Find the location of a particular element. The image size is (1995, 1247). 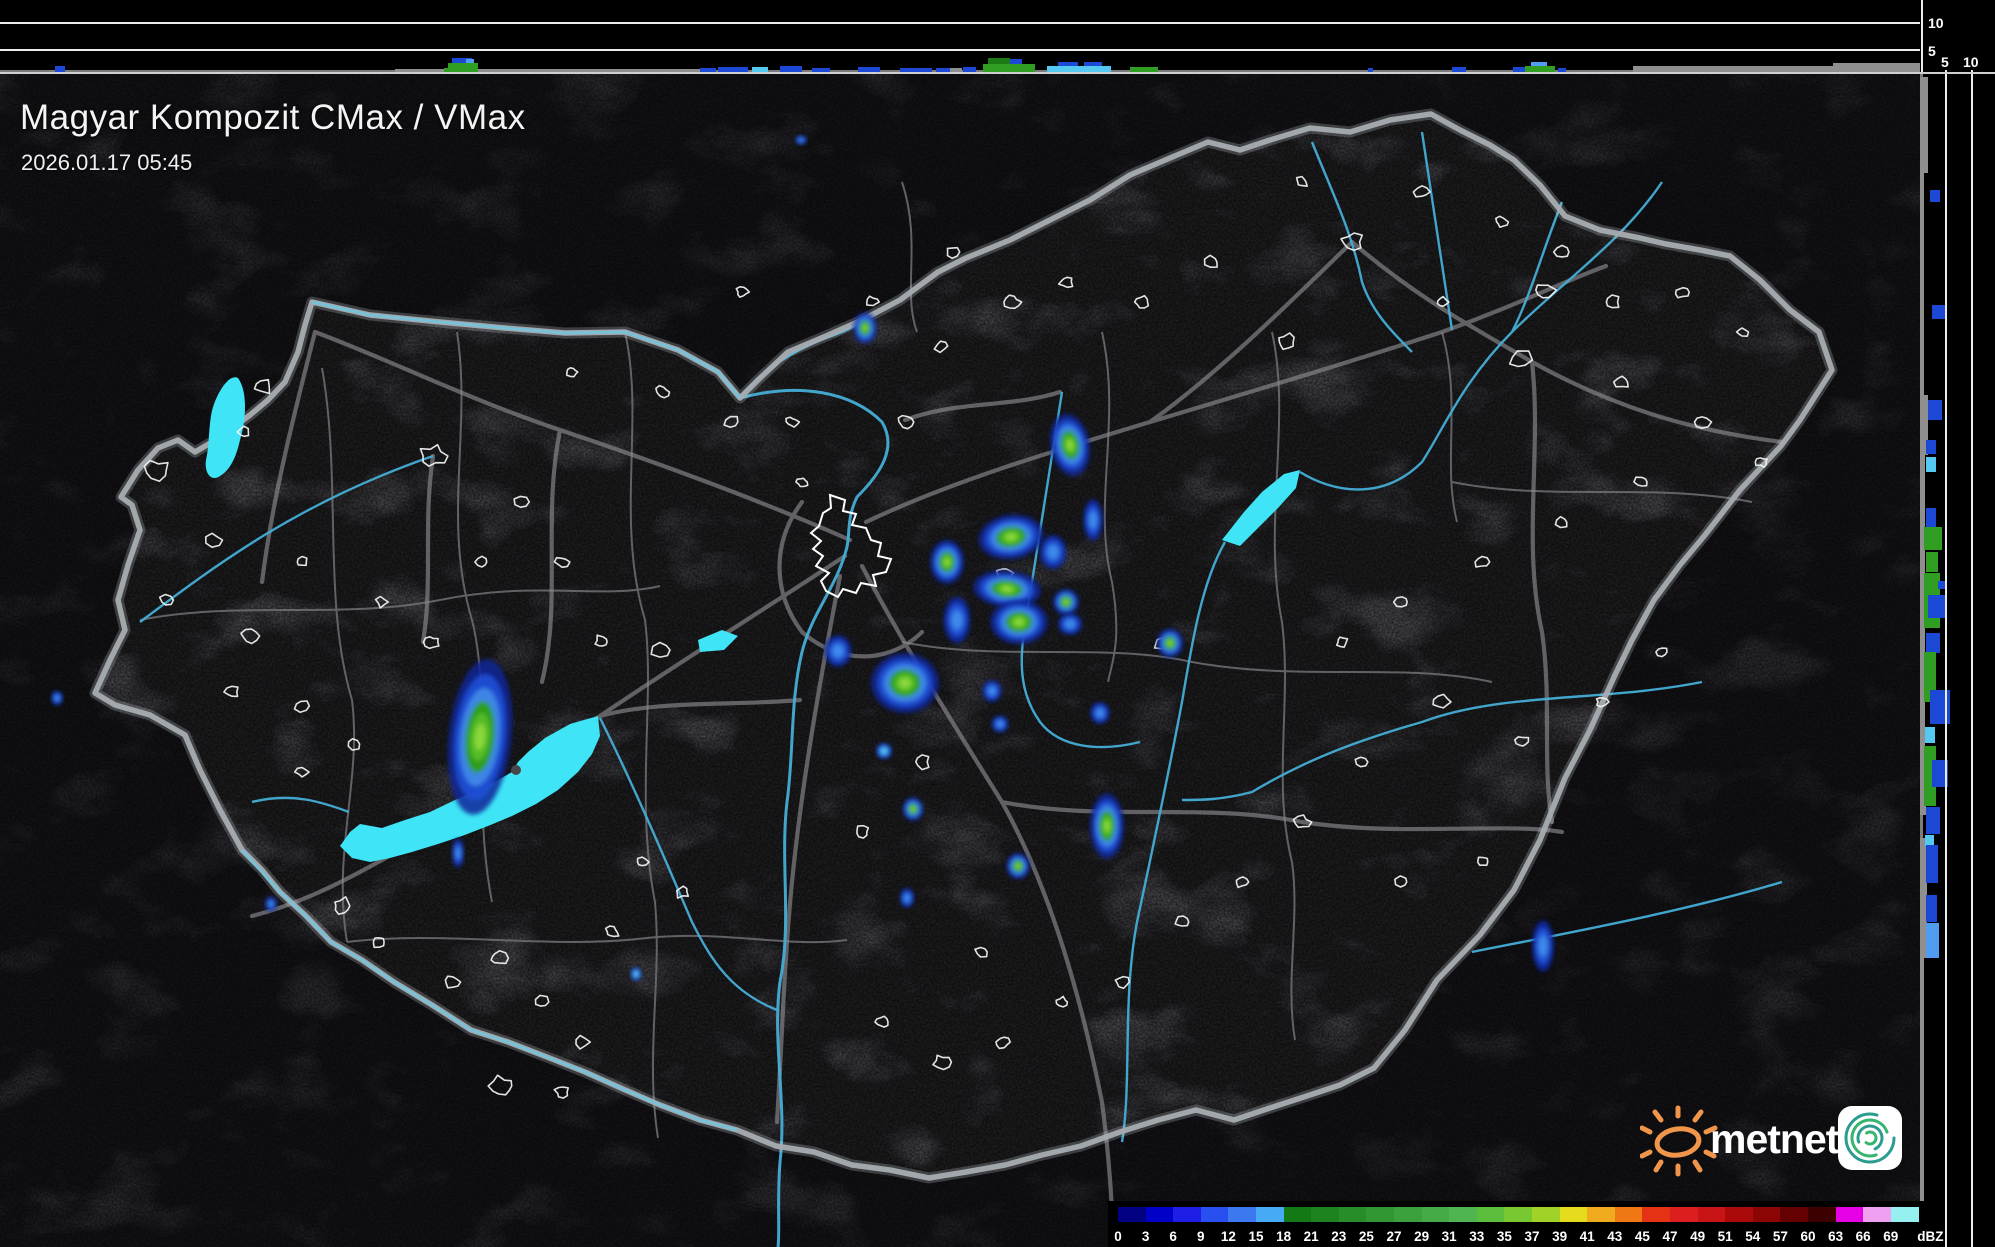

legend-unit-label: dBZ is located at coordinates (1930, 1236).